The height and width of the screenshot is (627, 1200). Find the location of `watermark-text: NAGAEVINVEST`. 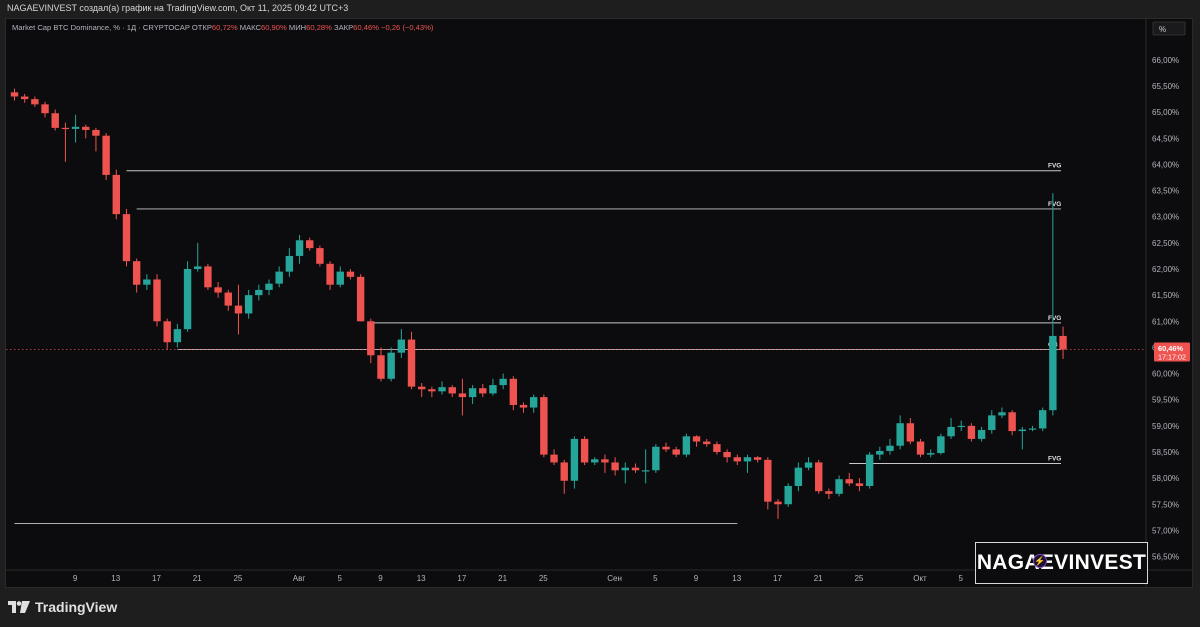

watermark-text: NAGAEVINVEST is located at coordinates (1061, 562).